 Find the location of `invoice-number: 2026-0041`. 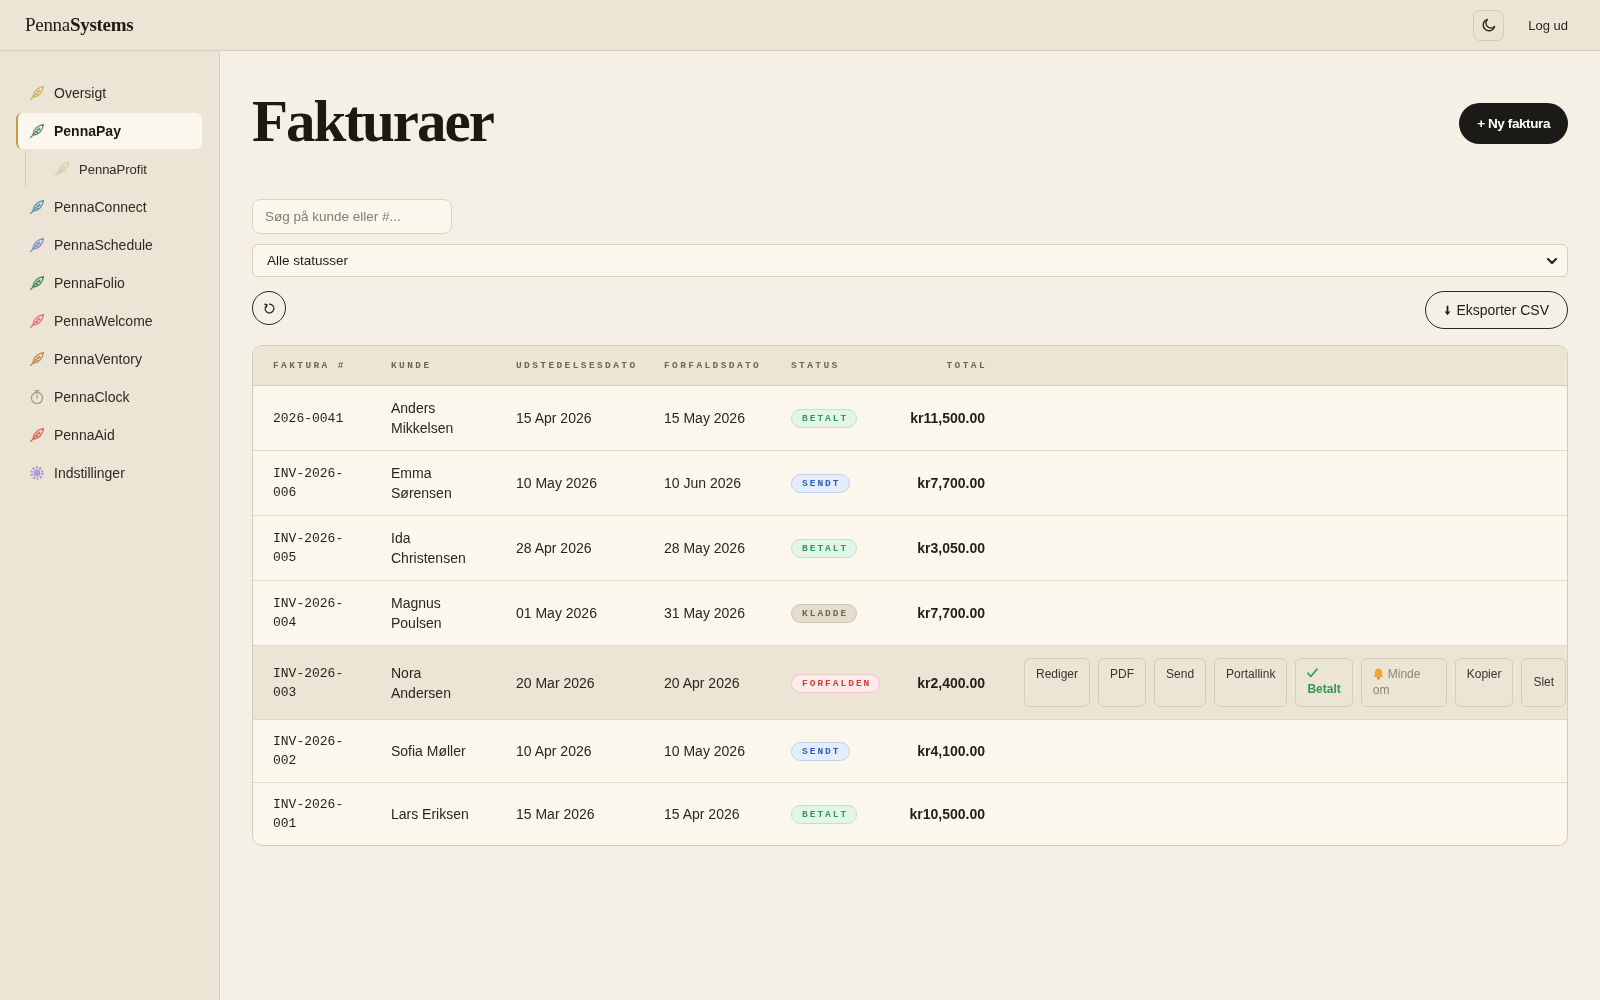

invoice-number: 2026-0041 is located at coordinates (309, 418).